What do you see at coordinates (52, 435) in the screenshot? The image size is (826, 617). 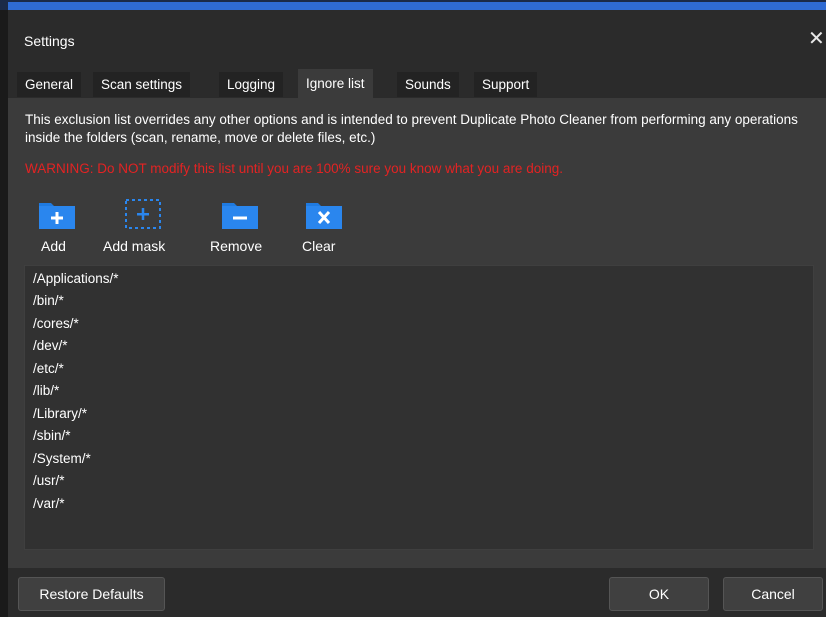 I see `list-item: /sbin/*` at bounding box center [52, 435].